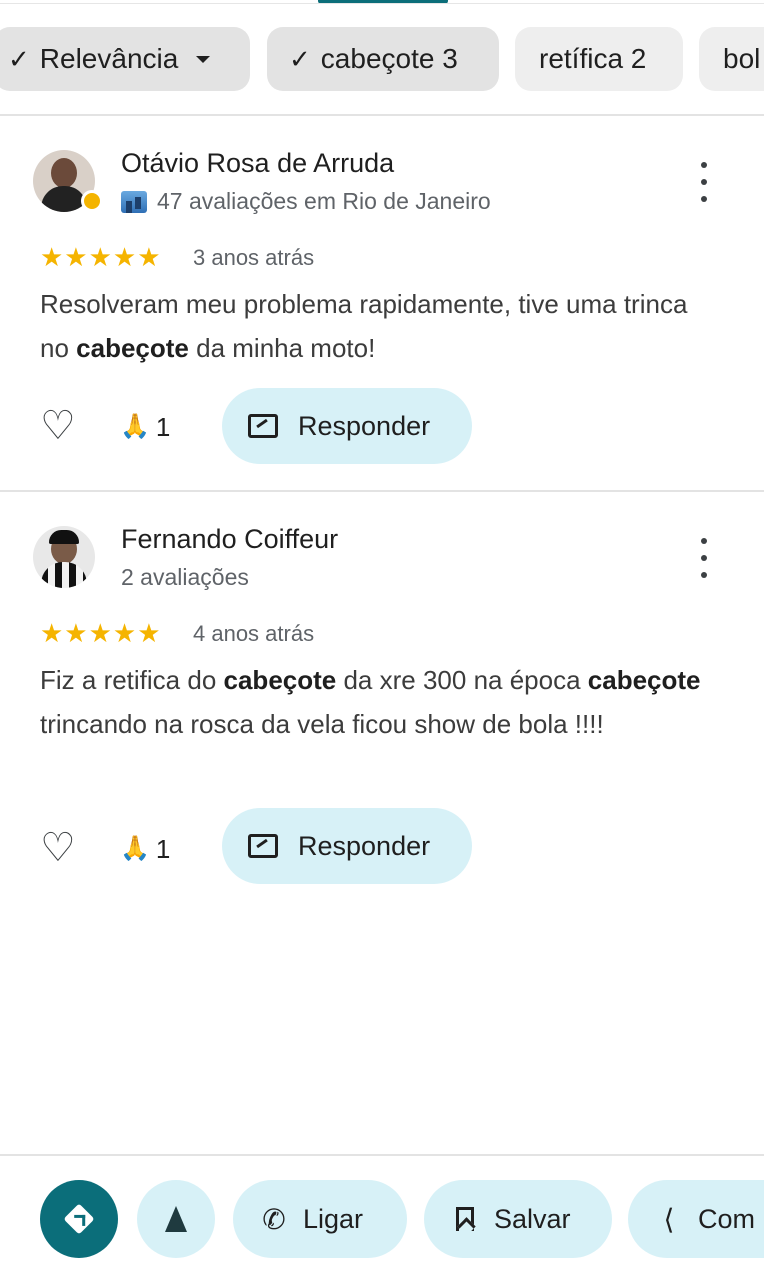 This screenshot has width=764, height=1280. What do you see at coordinates (382, 1155) in the screenshot?
I see `action-bar-divider` at bounding box center [382, 1155].